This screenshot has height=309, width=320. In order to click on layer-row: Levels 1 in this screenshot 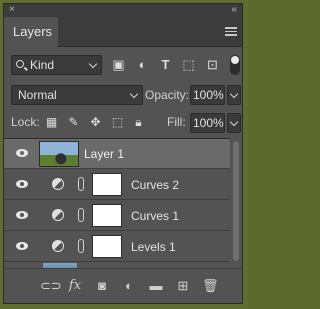, I will do `click(117, 247)`.